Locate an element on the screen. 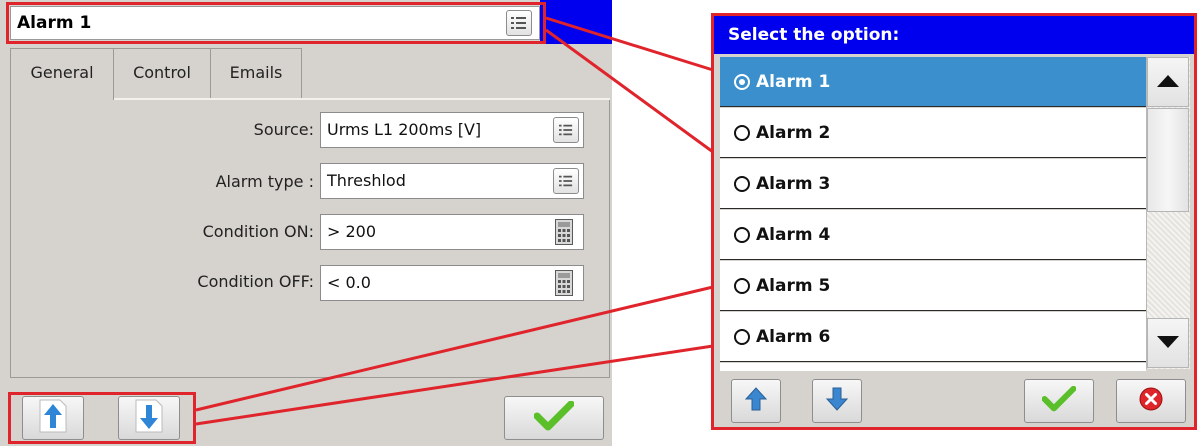  arrow-down-icon is located at coordinates (837, 401).